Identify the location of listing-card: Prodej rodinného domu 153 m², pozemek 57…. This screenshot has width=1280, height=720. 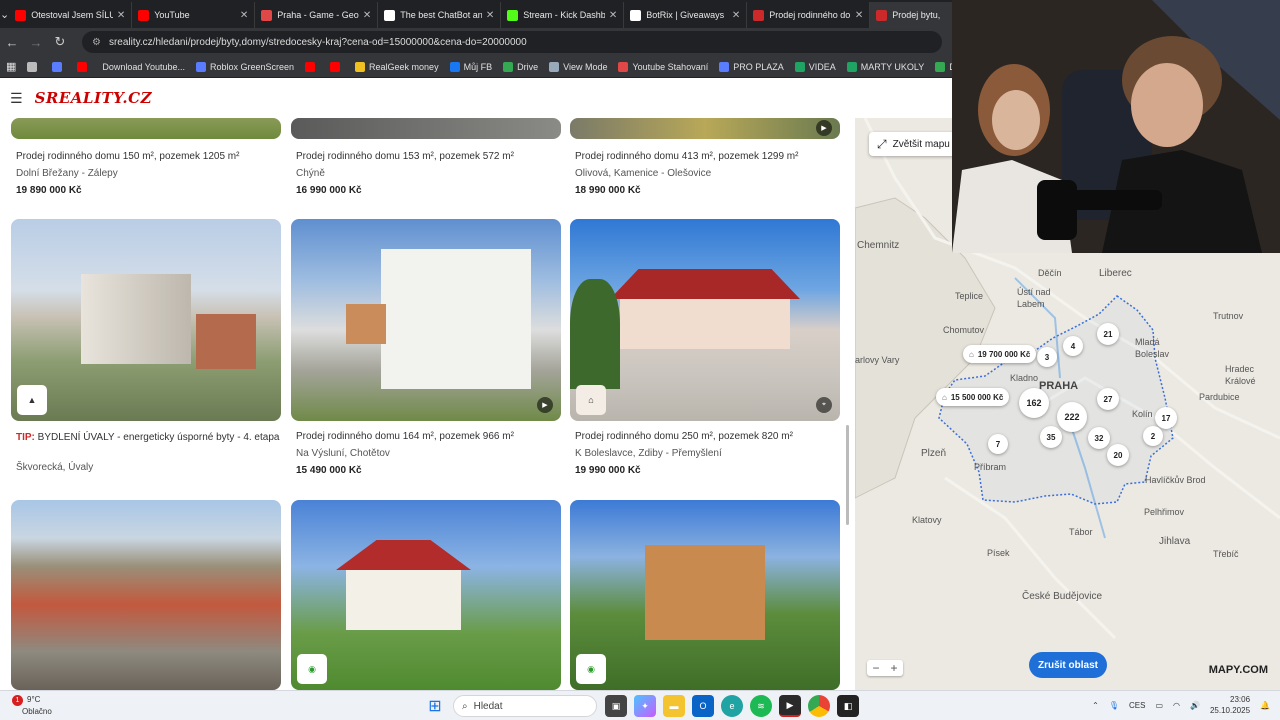
(426, 163).